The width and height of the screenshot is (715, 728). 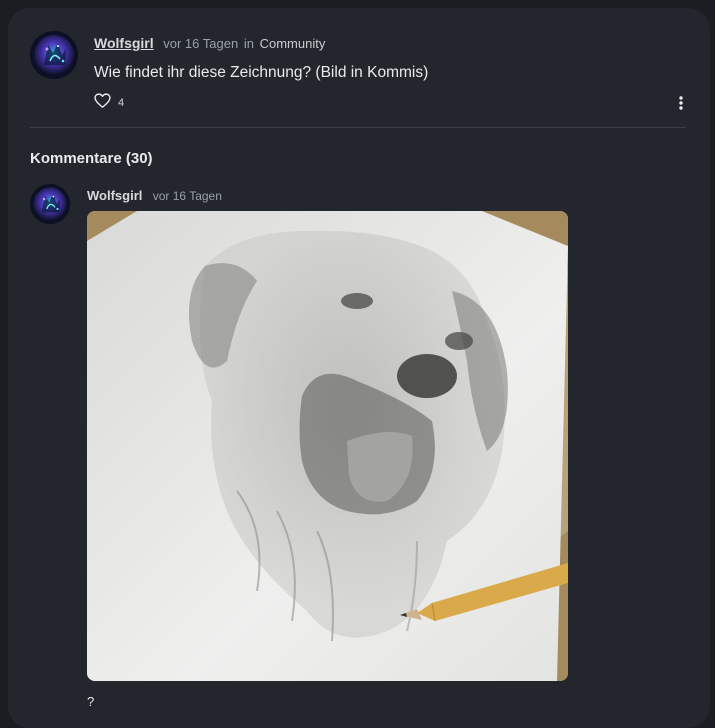 What do you see at coordinates (293, 43) in the screenshot?
I see `post-community-link: Community` at bounding box center [293, 43].